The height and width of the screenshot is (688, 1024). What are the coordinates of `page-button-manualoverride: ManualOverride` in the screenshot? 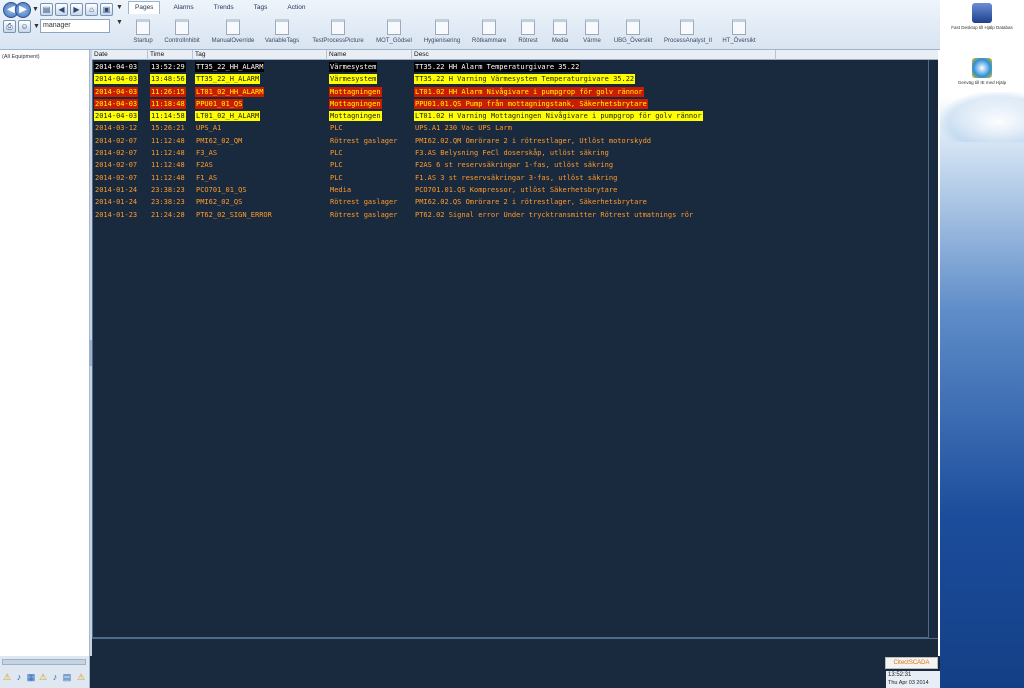 It's located at (233, 33).